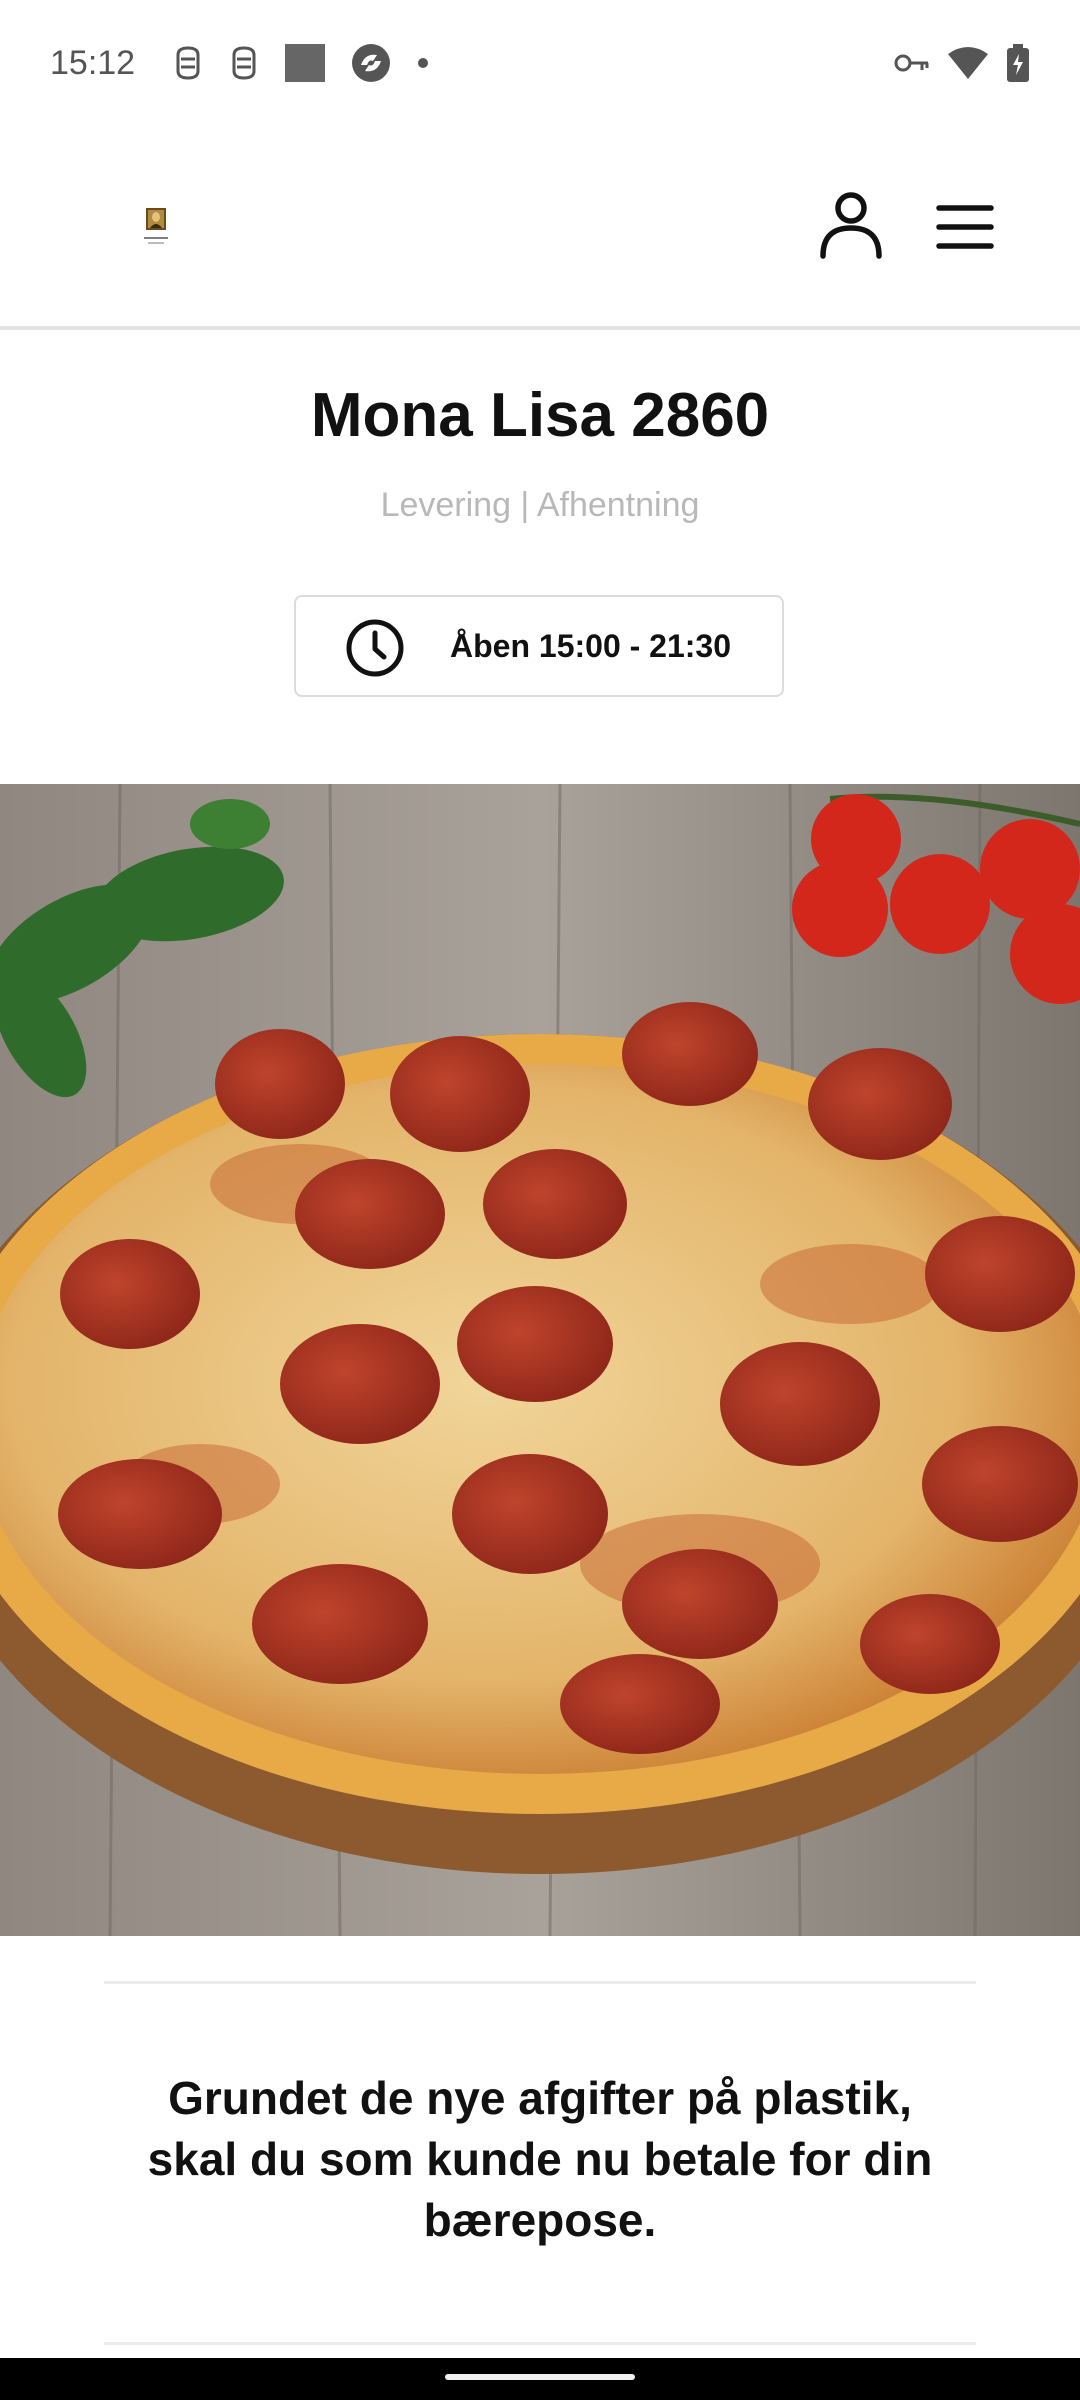 The image size is (1080, 2400). I want to click on status-icons-left, so click(301, 63).